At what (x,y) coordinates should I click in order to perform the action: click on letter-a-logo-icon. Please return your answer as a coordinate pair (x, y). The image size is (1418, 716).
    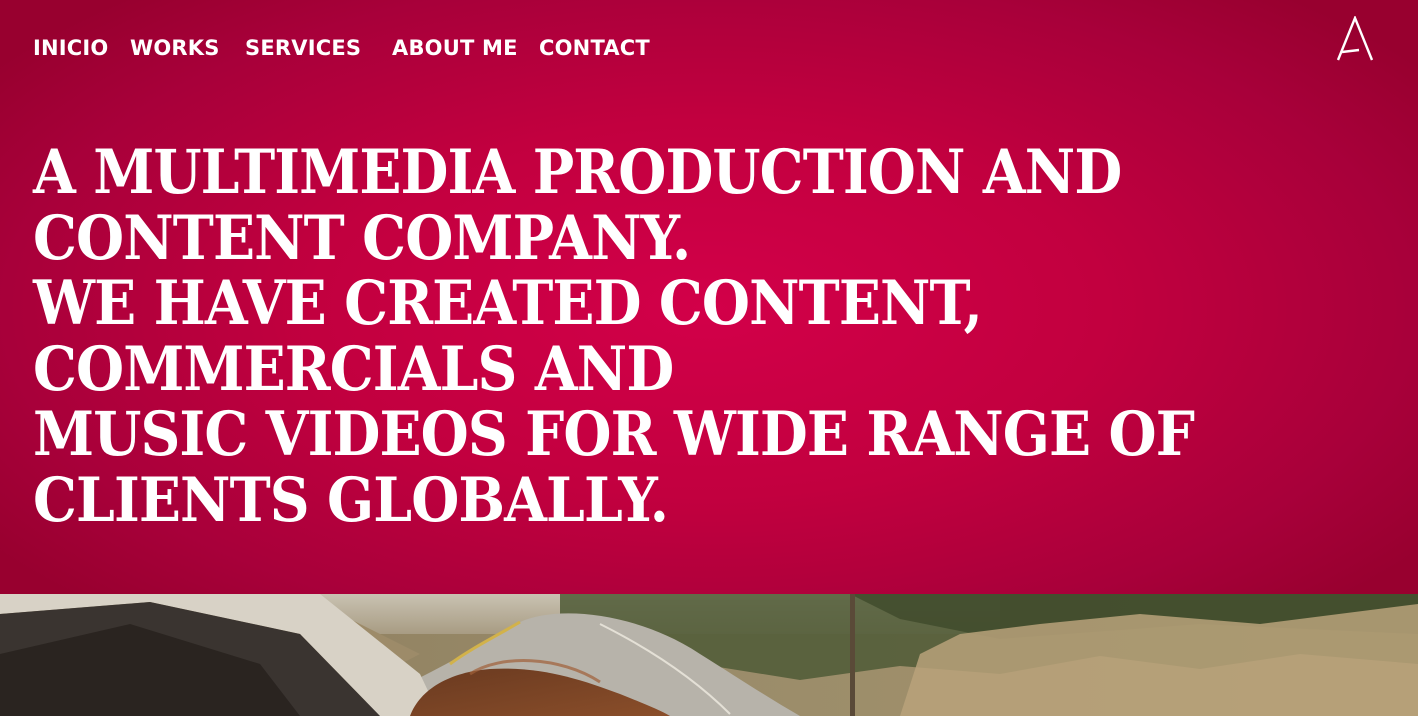
    Looking at the image, I should click on (1355, 38).